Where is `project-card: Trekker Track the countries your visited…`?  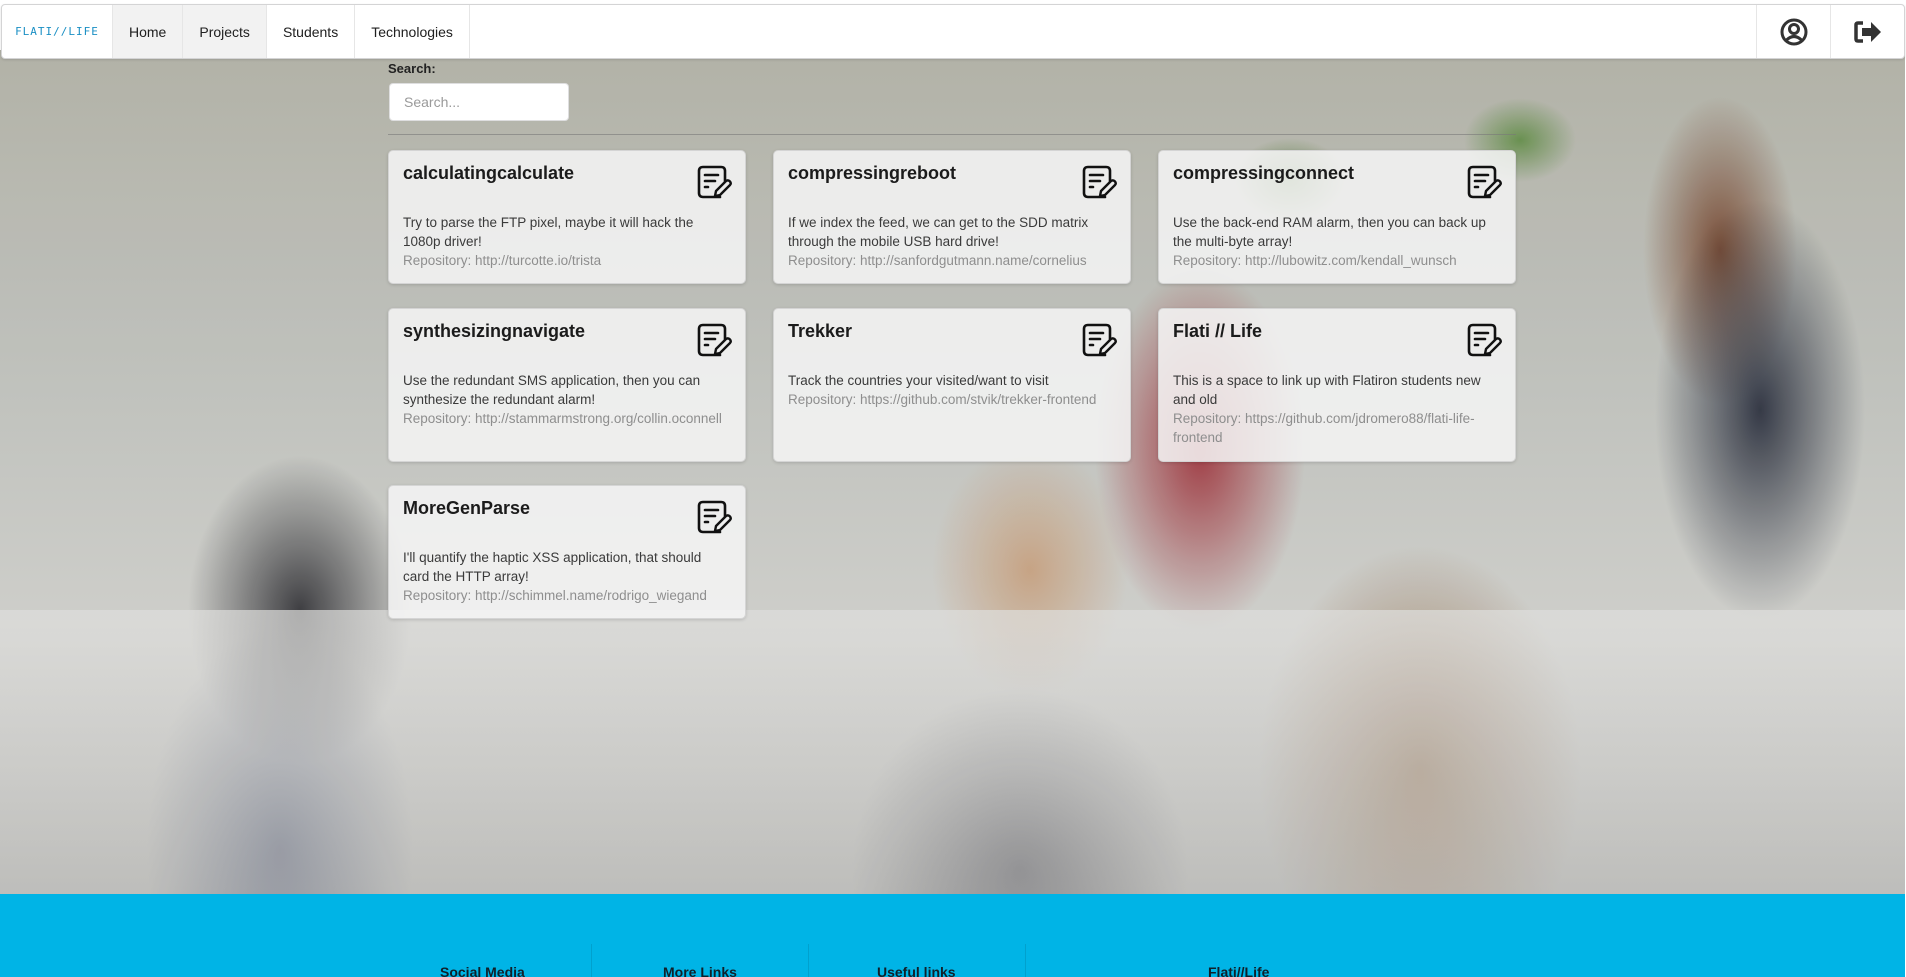
project-card: Trekker Track the countries your visited… is located at coordinates (952, 385).